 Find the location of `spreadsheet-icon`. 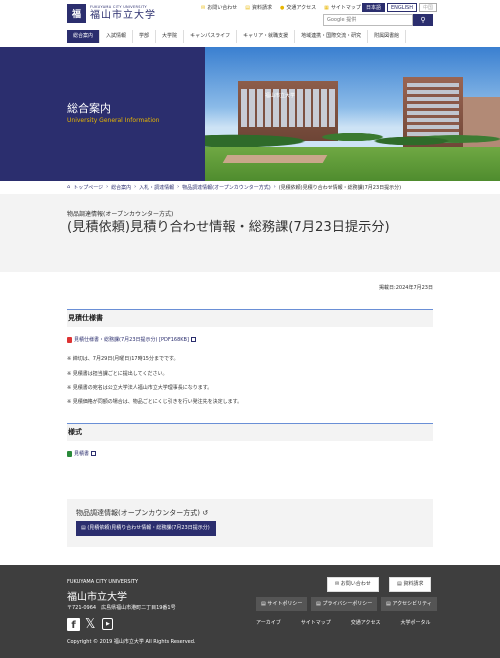

spreadsheet-icon is located at coordinates (69, 453).